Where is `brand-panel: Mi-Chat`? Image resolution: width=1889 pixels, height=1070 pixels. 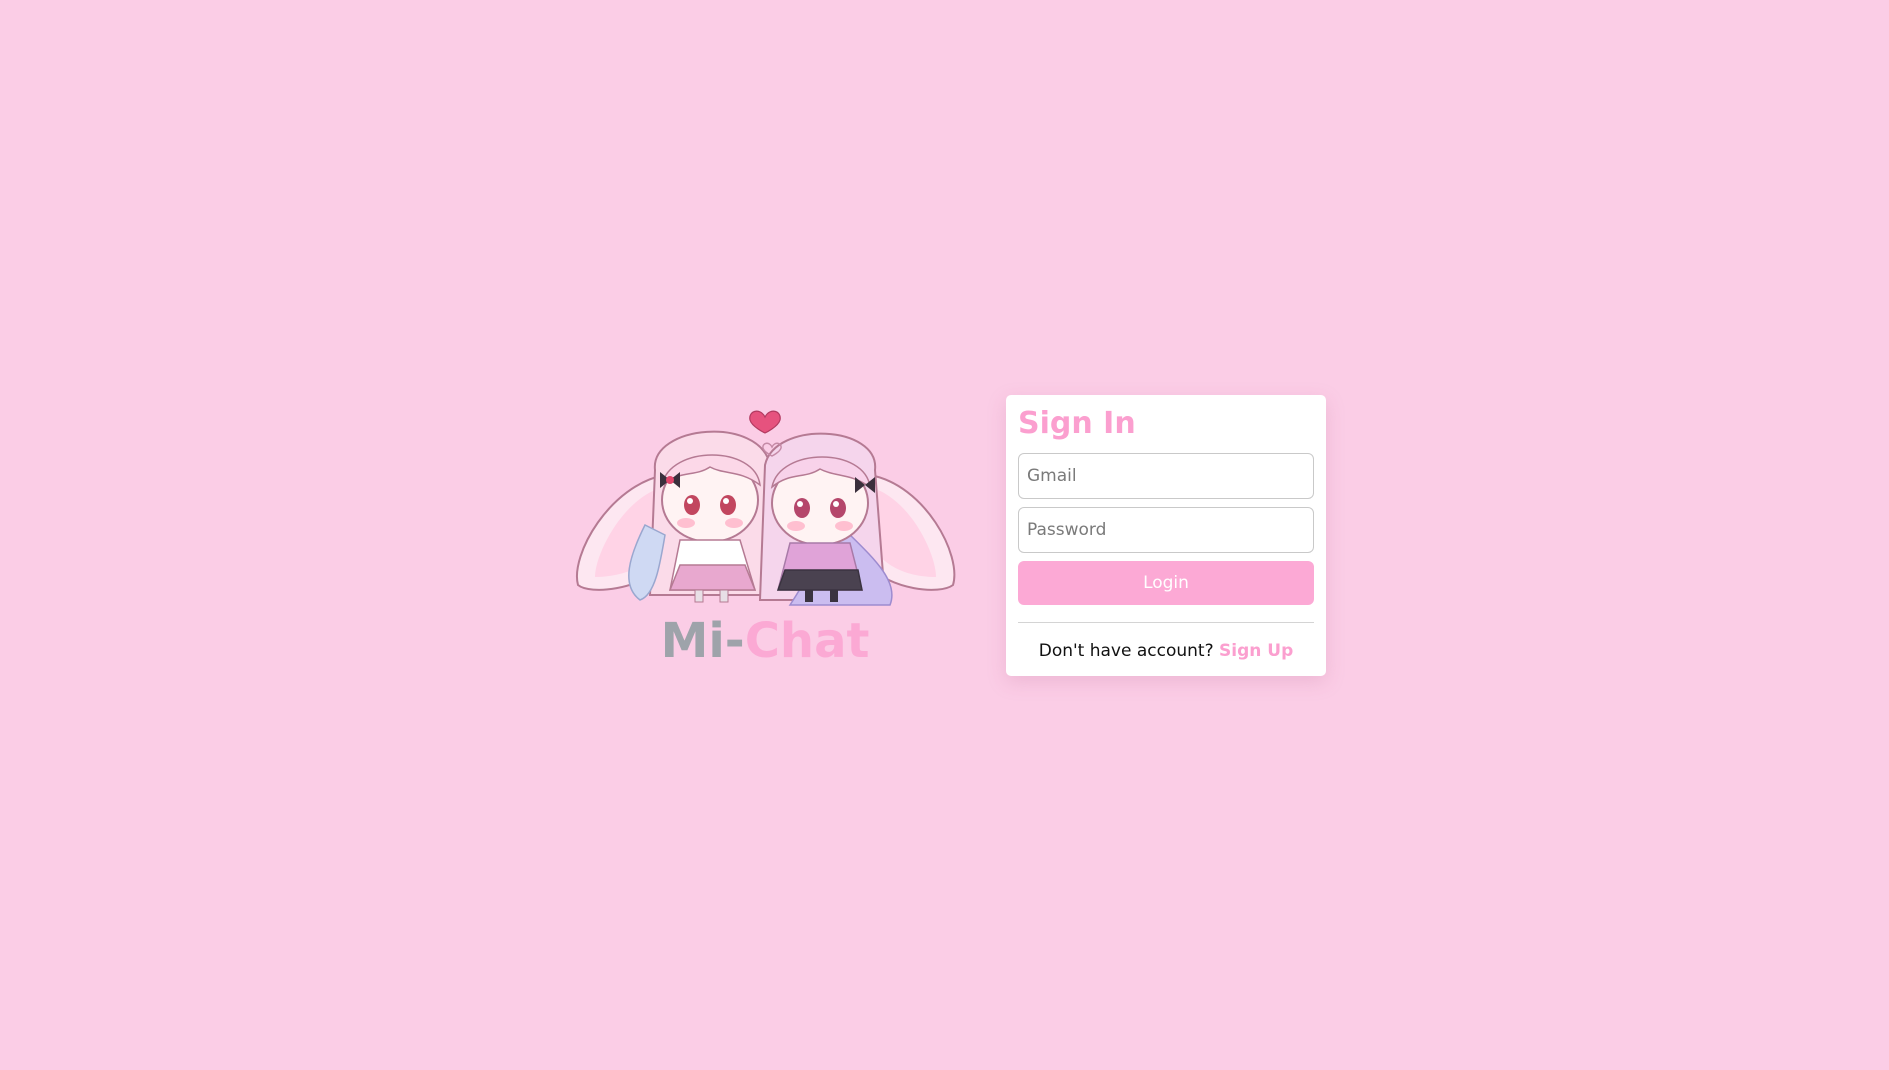 brand-panel: Mi-Chat is located at coordinates (765, 545).